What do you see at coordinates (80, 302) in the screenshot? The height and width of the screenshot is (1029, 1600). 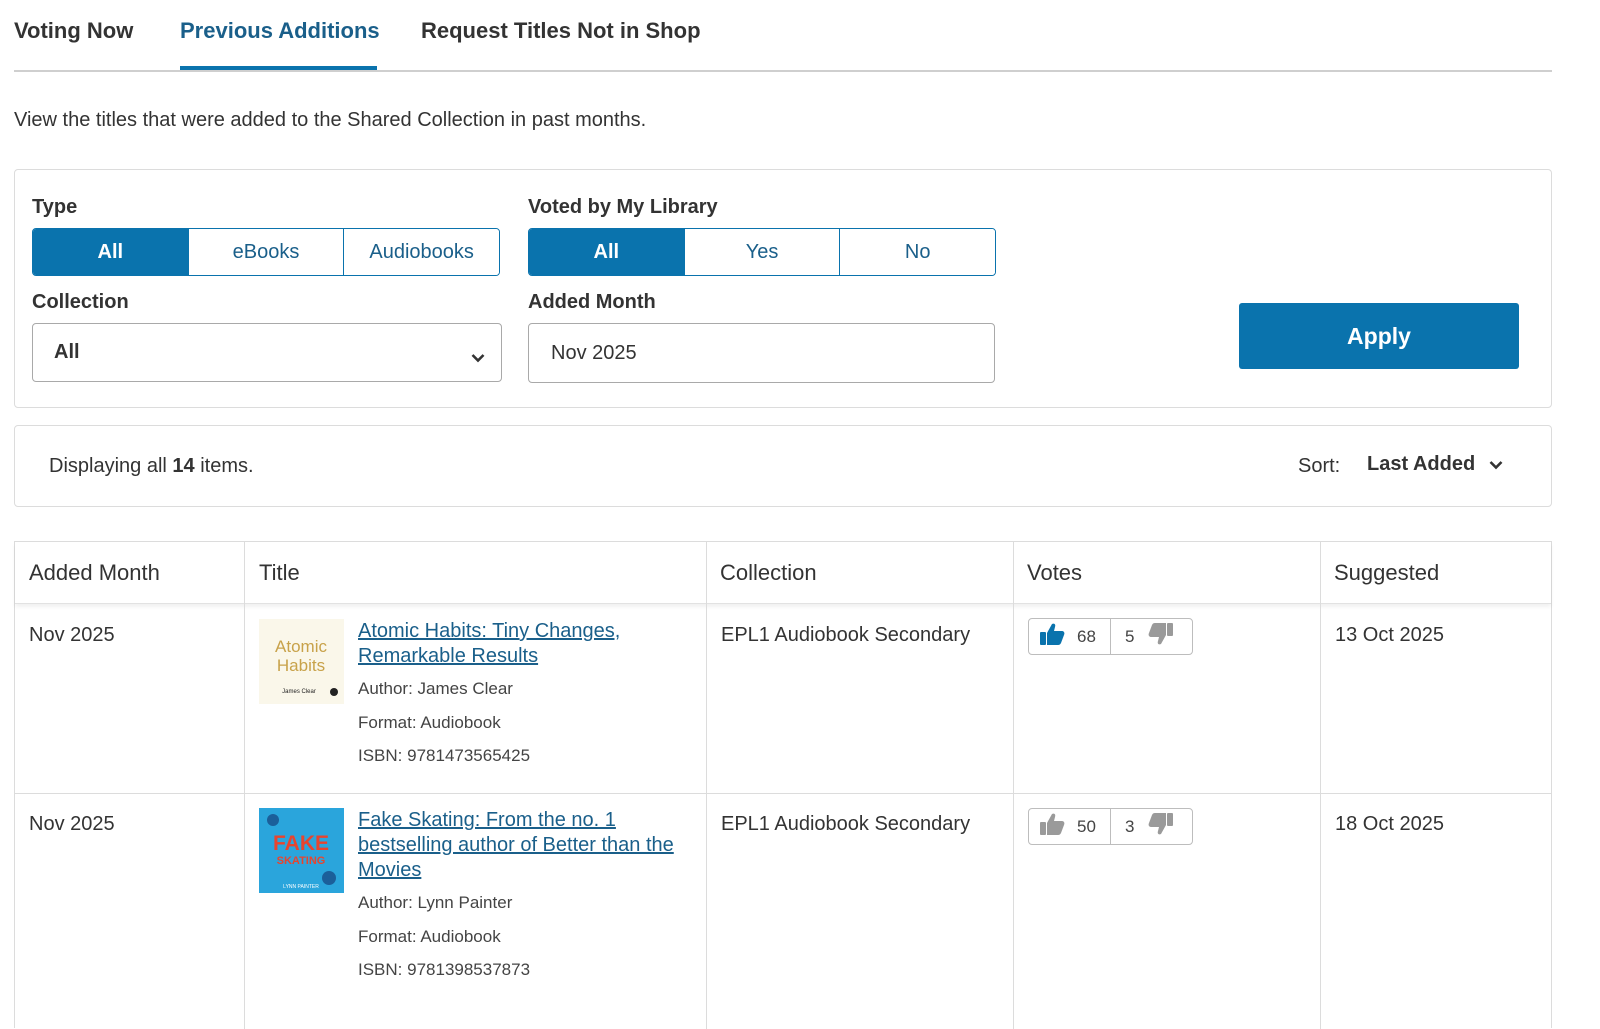 I see `collection-label: Collection` at bounding box center [80, 302].